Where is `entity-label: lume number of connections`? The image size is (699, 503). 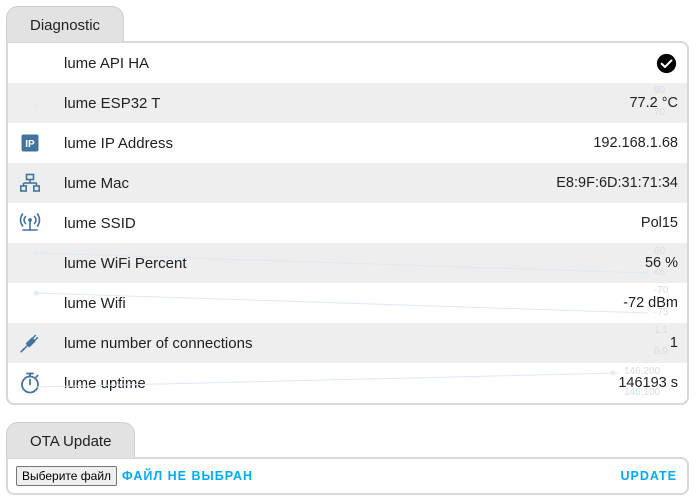
entity-label: lume number of connections is located at coordinates (158, 343).